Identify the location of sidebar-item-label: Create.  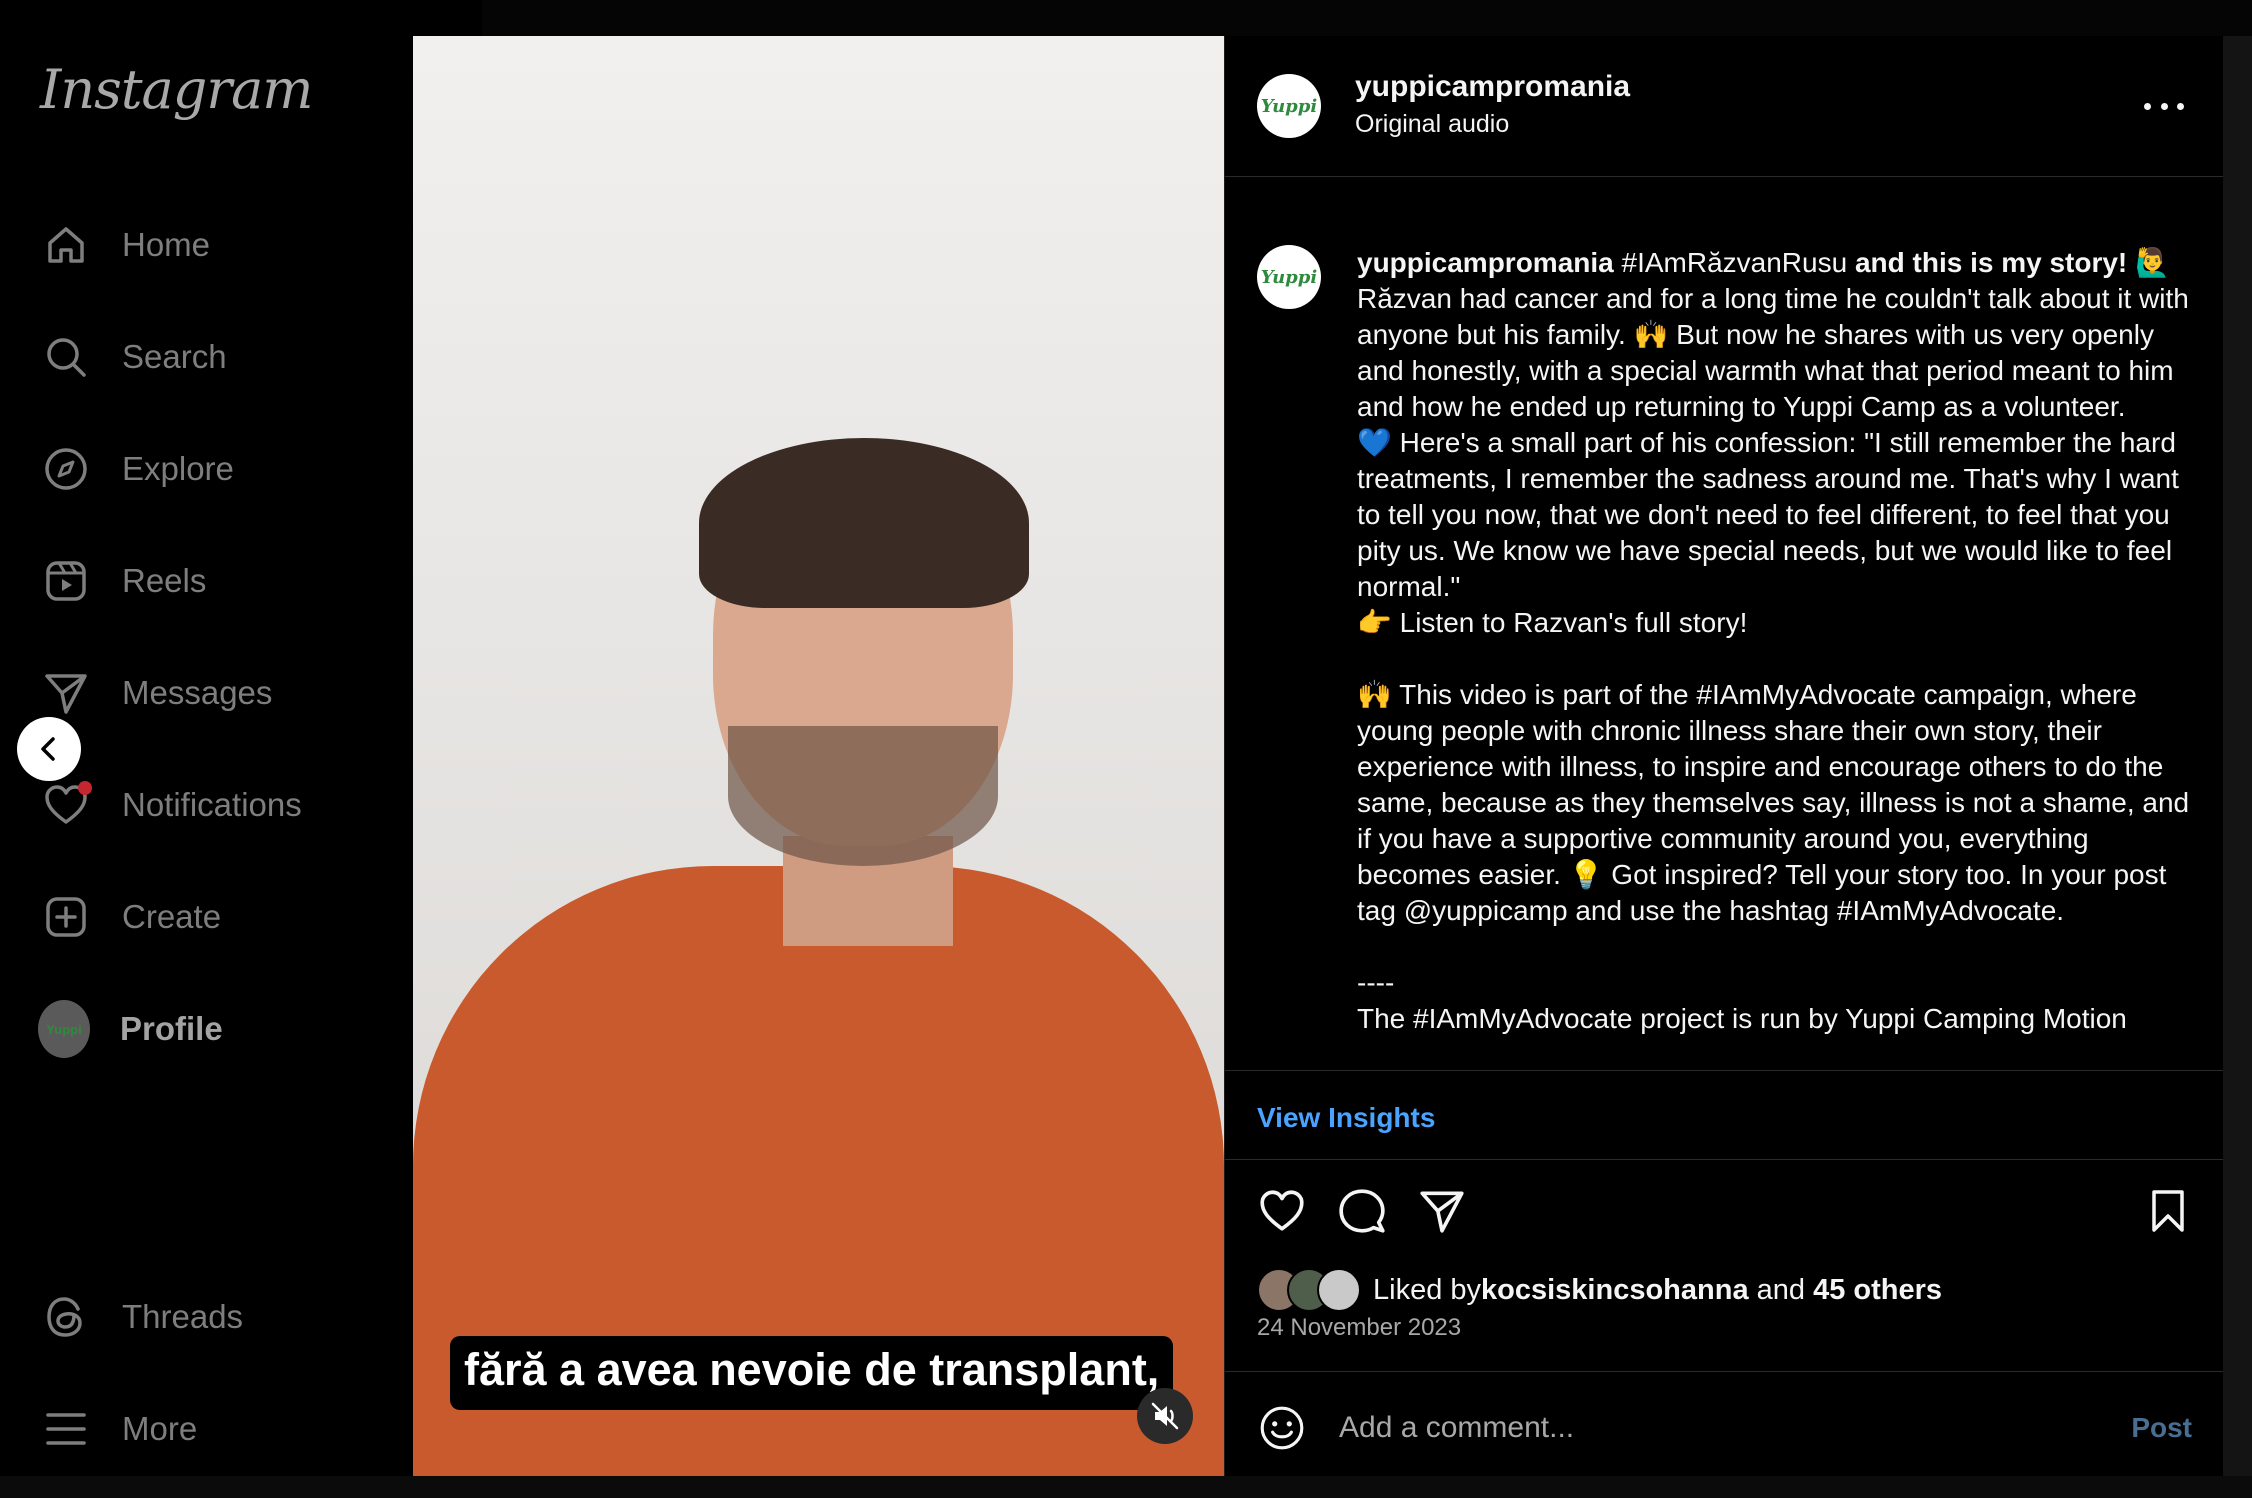
(172, 916).